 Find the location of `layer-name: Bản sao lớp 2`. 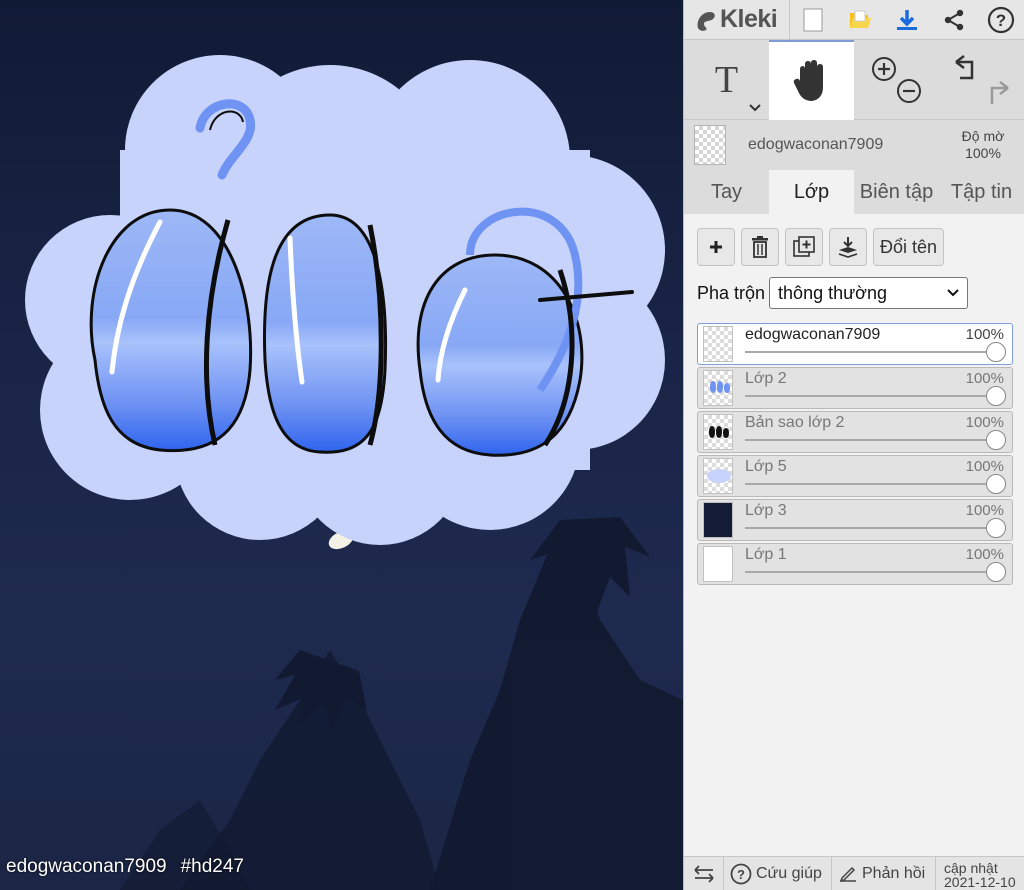

layer-name: Bản sao lớp 2 is located at coordinates (795, 422).